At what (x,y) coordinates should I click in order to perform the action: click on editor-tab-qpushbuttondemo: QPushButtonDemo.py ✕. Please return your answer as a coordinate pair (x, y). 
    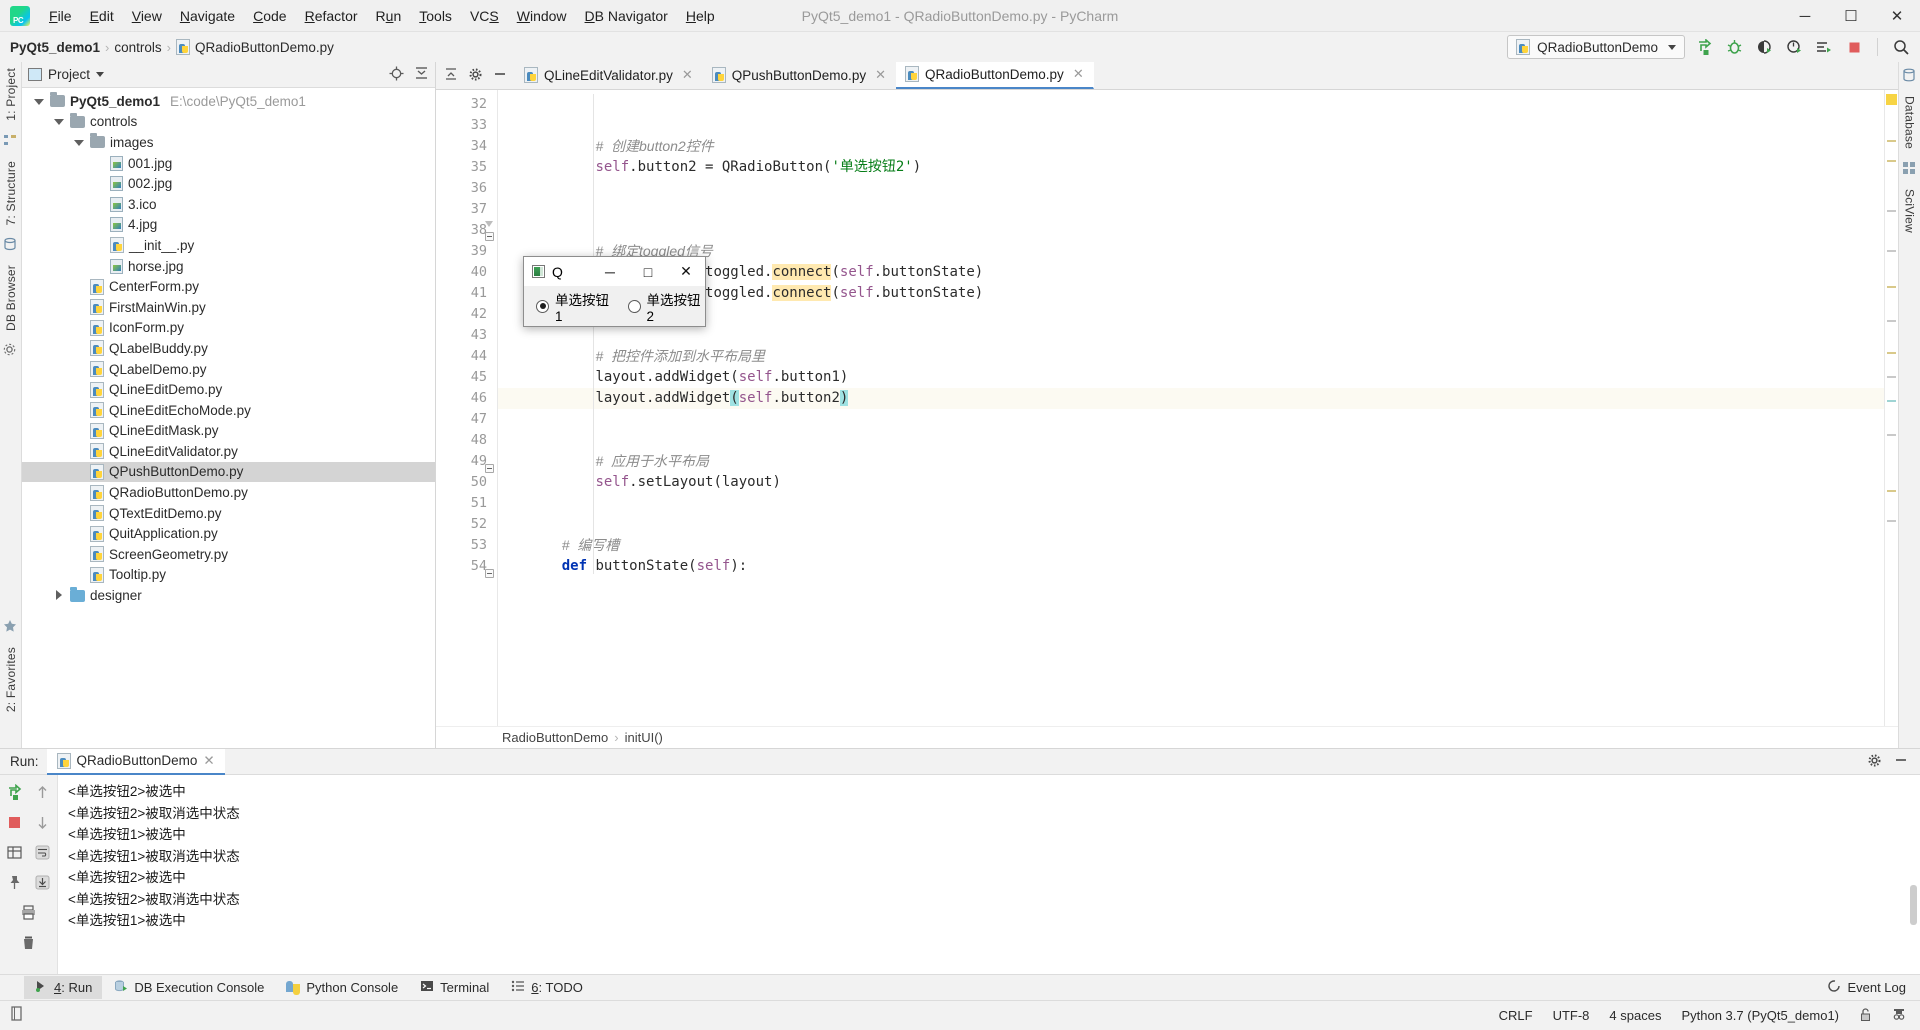
    Looking at the image, I should click on (799, 75).